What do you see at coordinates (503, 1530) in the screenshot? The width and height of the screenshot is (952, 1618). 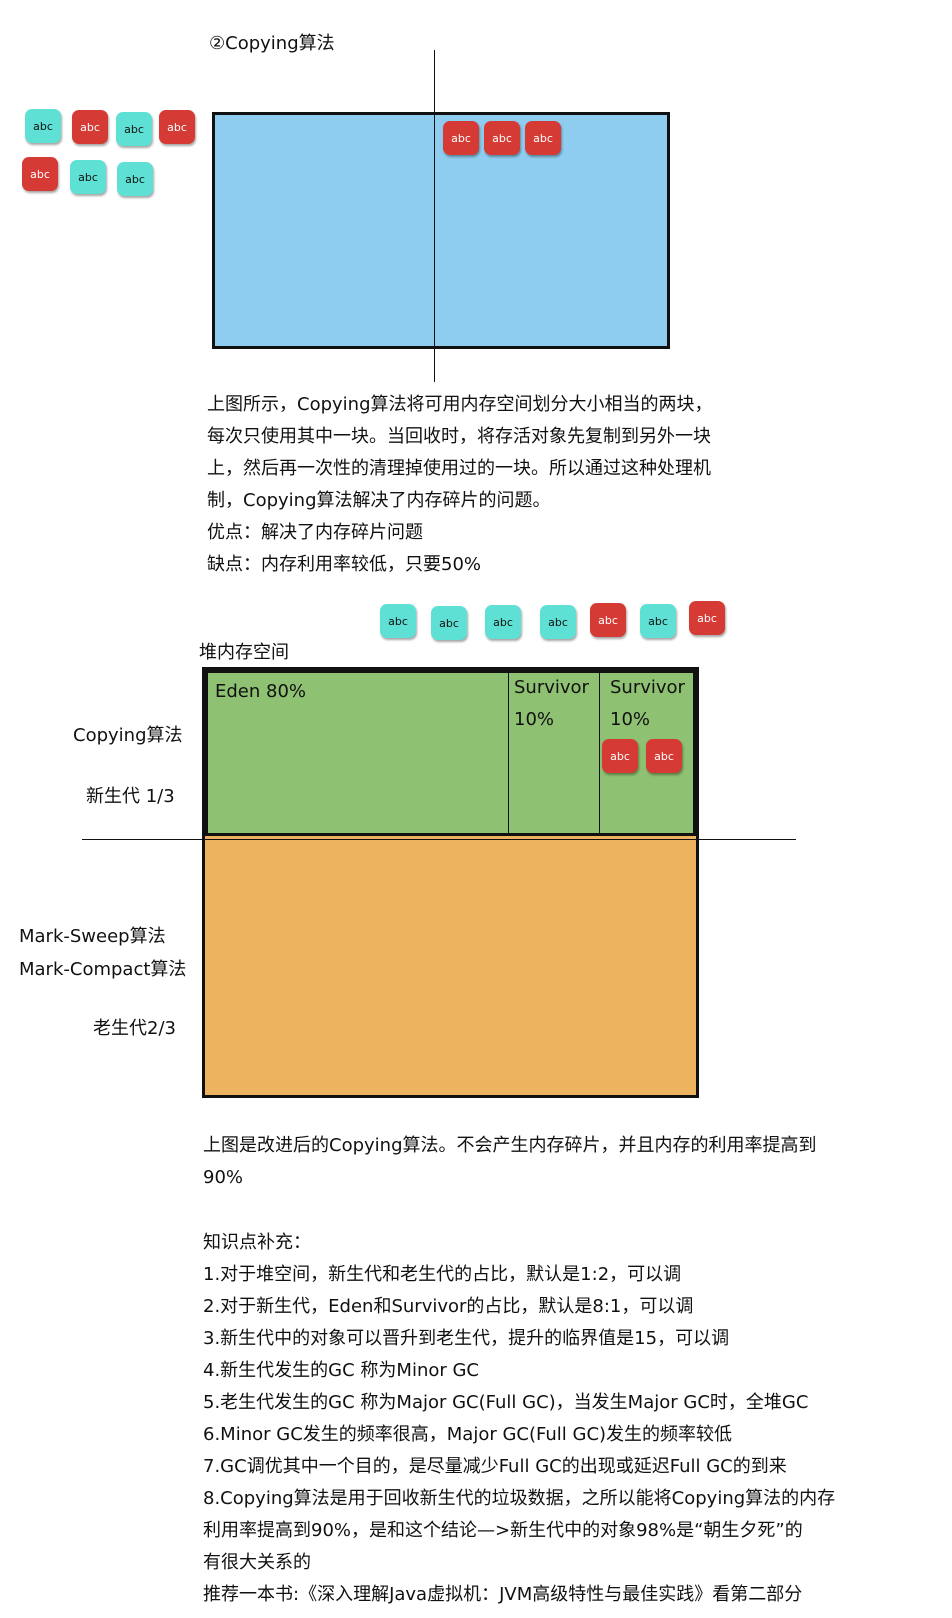 I see `knowledge-item: 利用率提高到90%，是和这个结论—>新生代中的对象98%是“朝生夕死”的` at bounding box center [503, 1530].